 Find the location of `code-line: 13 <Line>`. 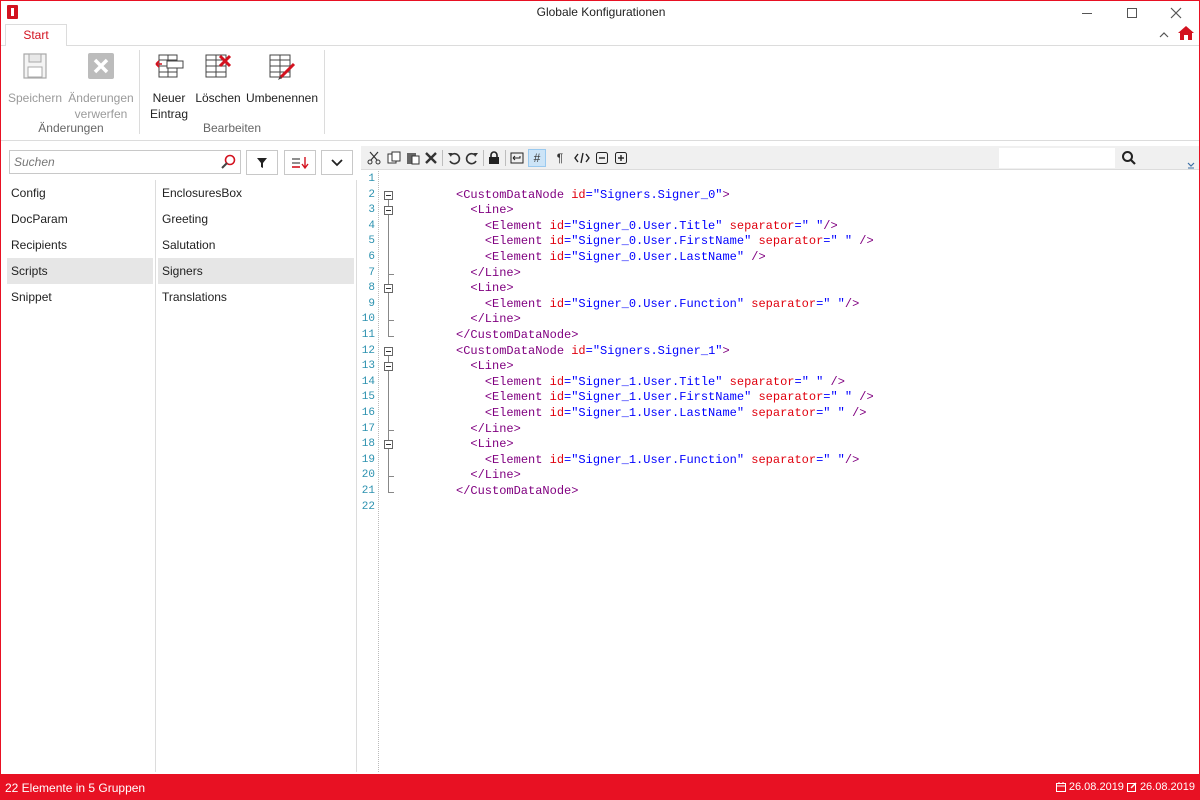

code-line: 13 <Line> is located at coordinates (776, 367).